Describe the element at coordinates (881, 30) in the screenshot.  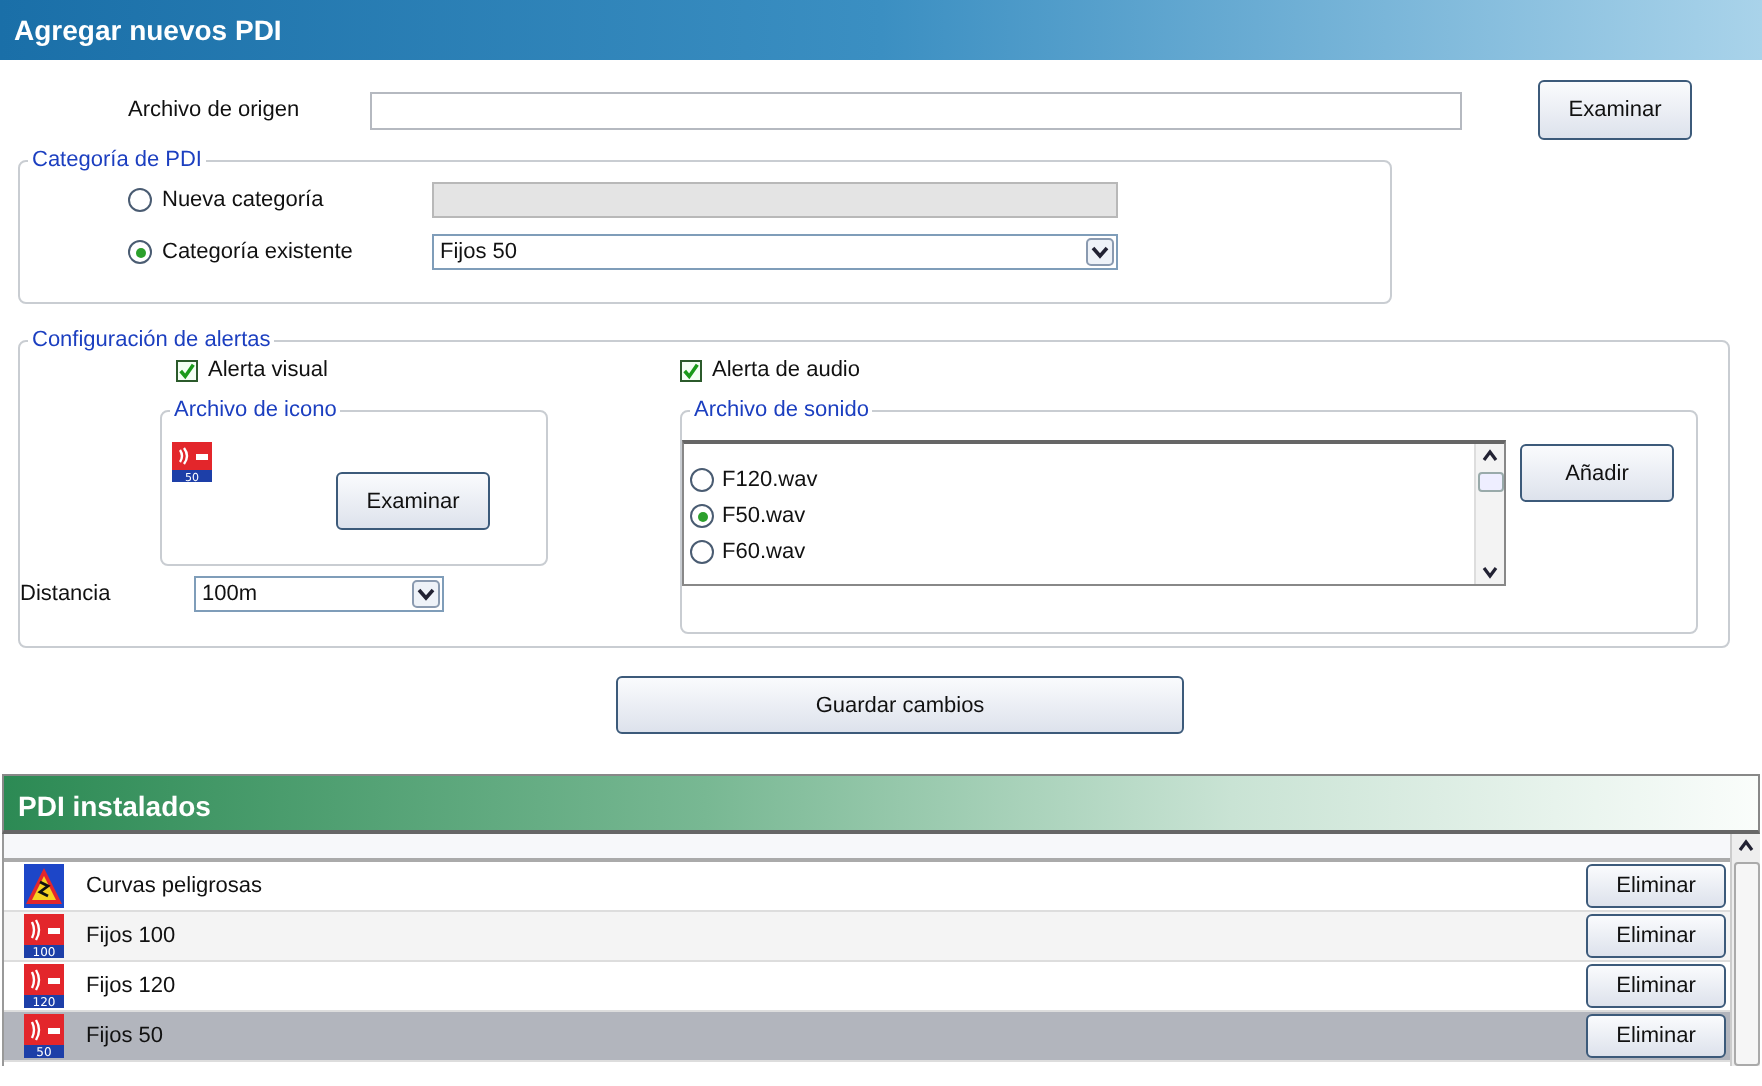
I see `section-header: Agregar nuevos PDI` at that location.